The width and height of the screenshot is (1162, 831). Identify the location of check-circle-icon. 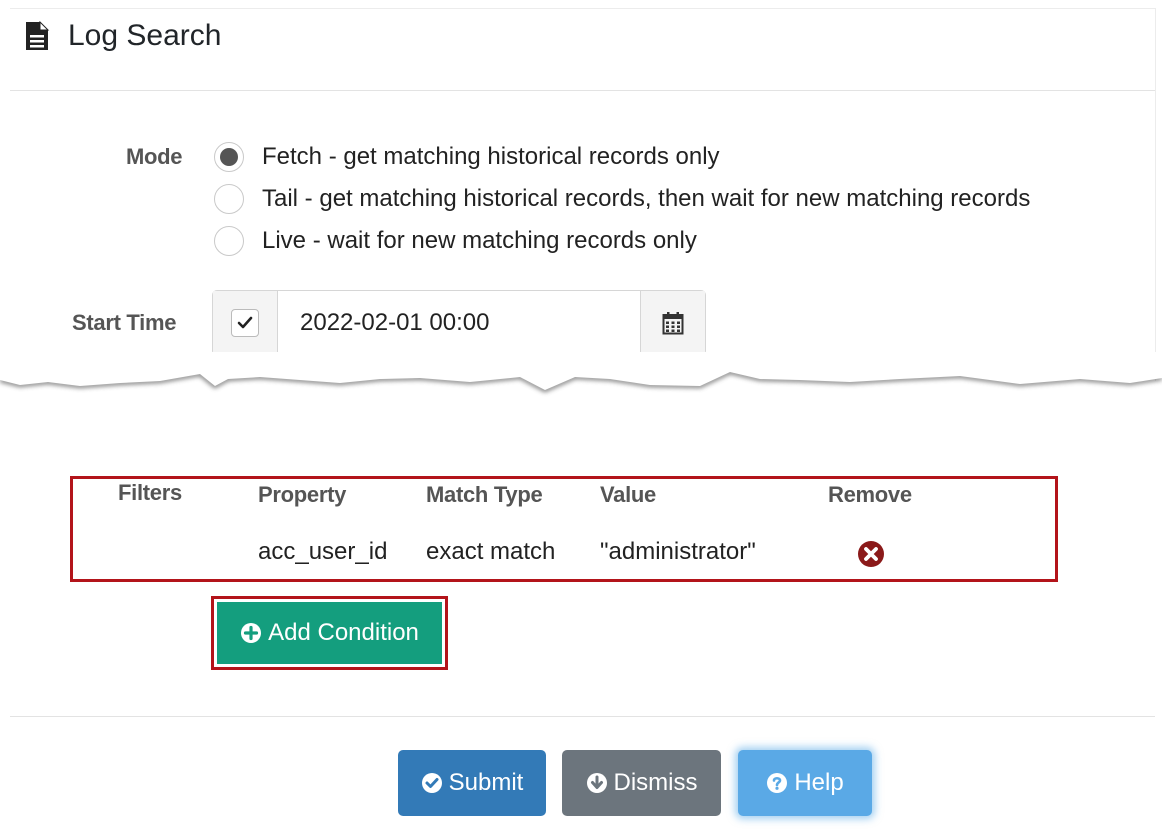
(431, 783).